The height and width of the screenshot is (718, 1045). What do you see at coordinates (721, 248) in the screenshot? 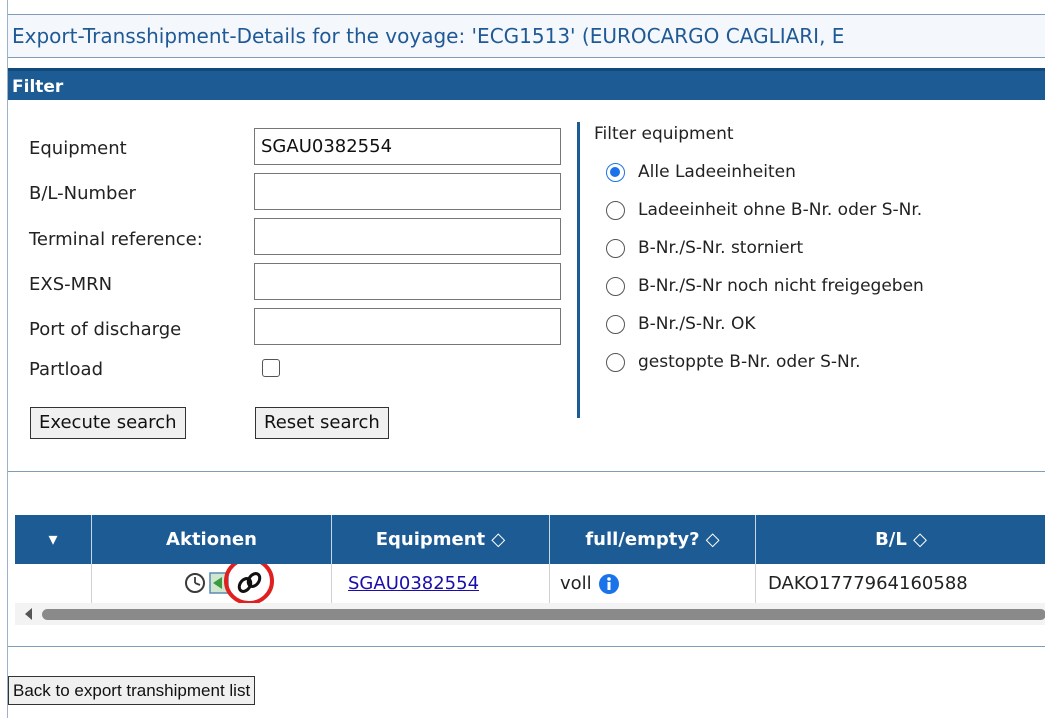
I see `radio-label: B-Nr./S-Nr. storniert` at bounding box center [721, 248].